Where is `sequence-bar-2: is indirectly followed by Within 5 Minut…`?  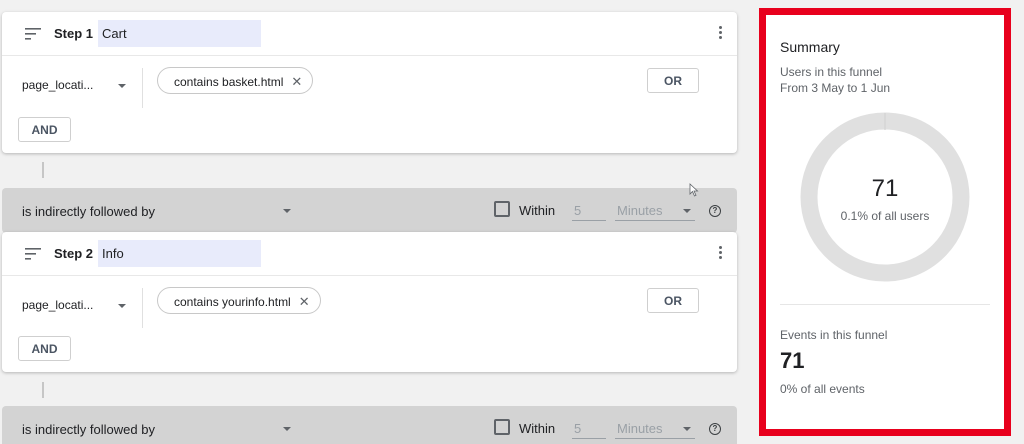
sequence-bar-2: is indirectly followed by Within 5 Minut… is located at coordinates (369, 425).